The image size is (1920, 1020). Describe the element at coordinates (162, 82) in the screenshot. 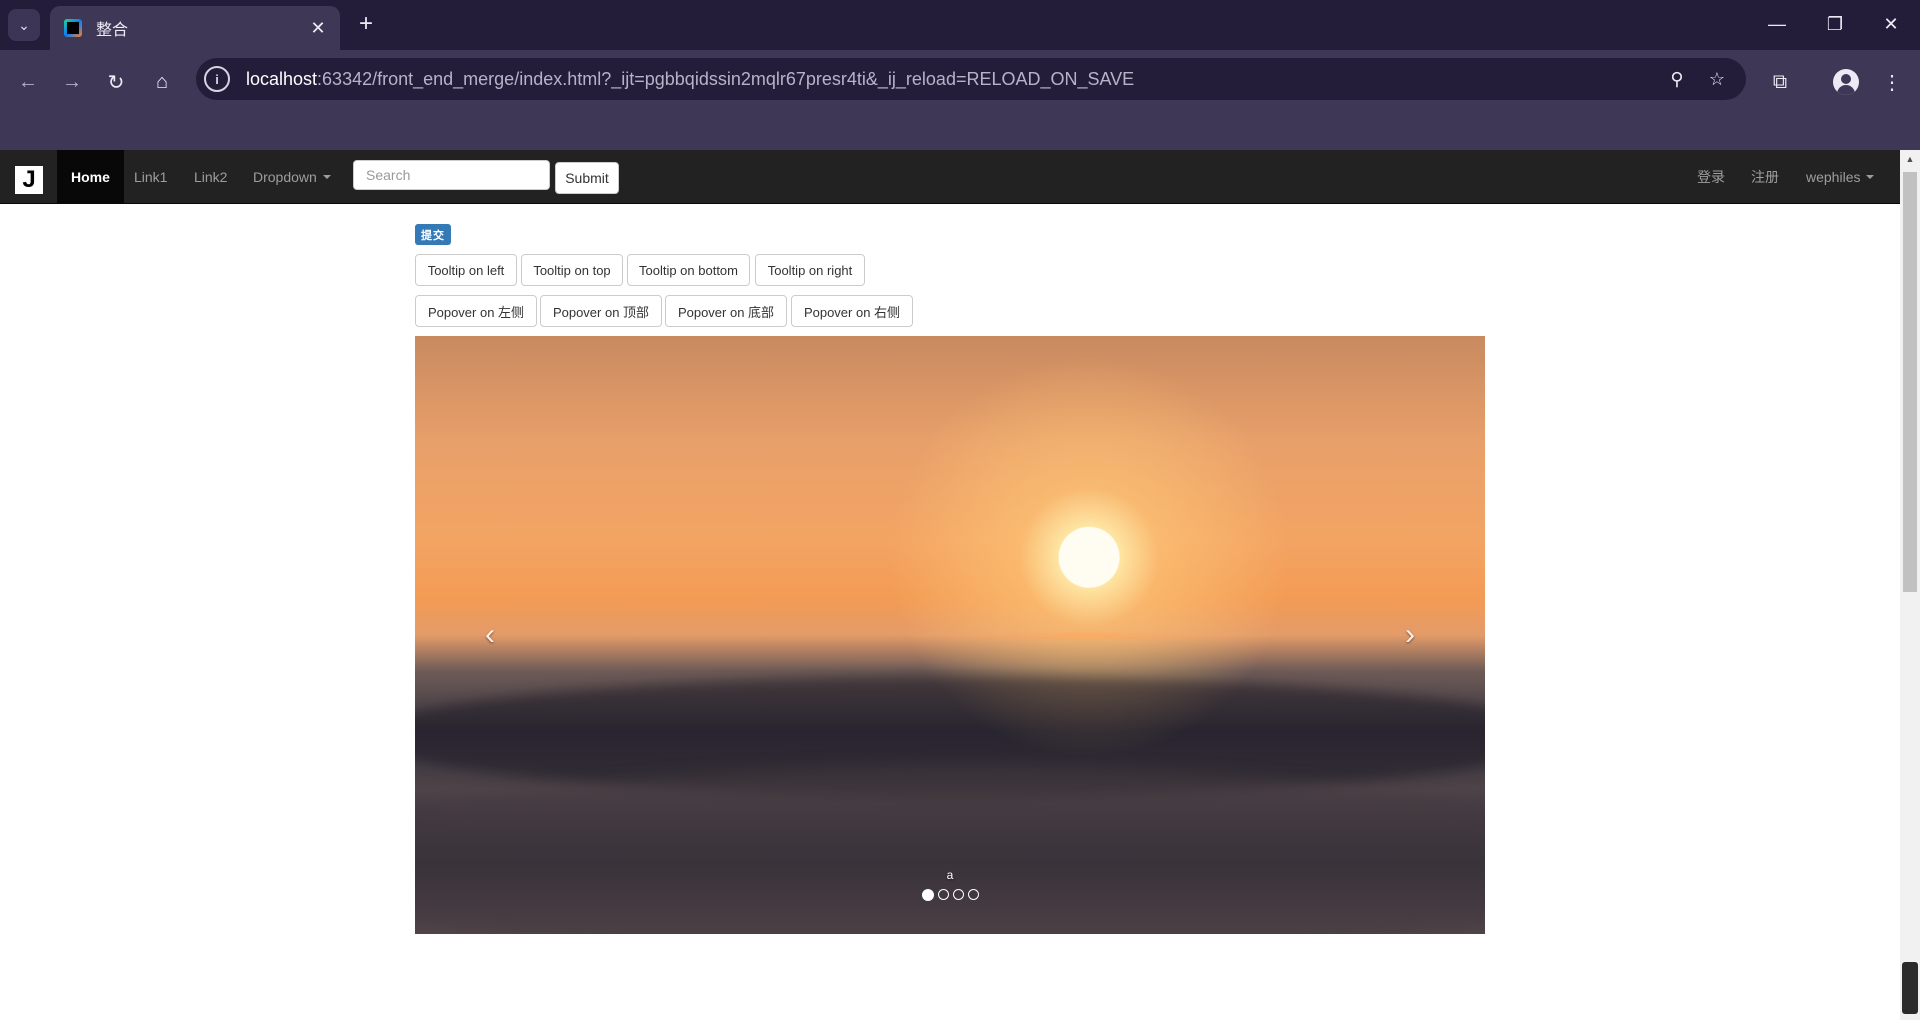

I see `home-icon: ⌂` at that location.